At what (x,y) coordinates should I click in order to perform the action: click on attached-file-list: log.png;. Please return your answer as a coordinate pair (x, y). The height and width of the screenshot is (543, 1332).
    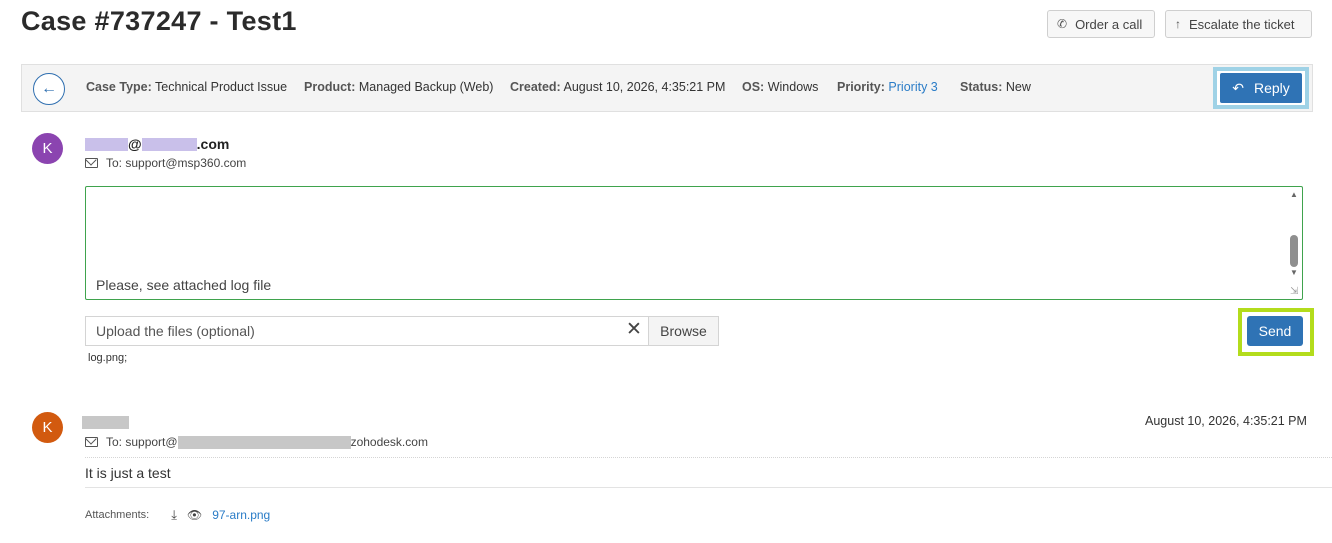
    Looking at the image, I should click on (108, 358).